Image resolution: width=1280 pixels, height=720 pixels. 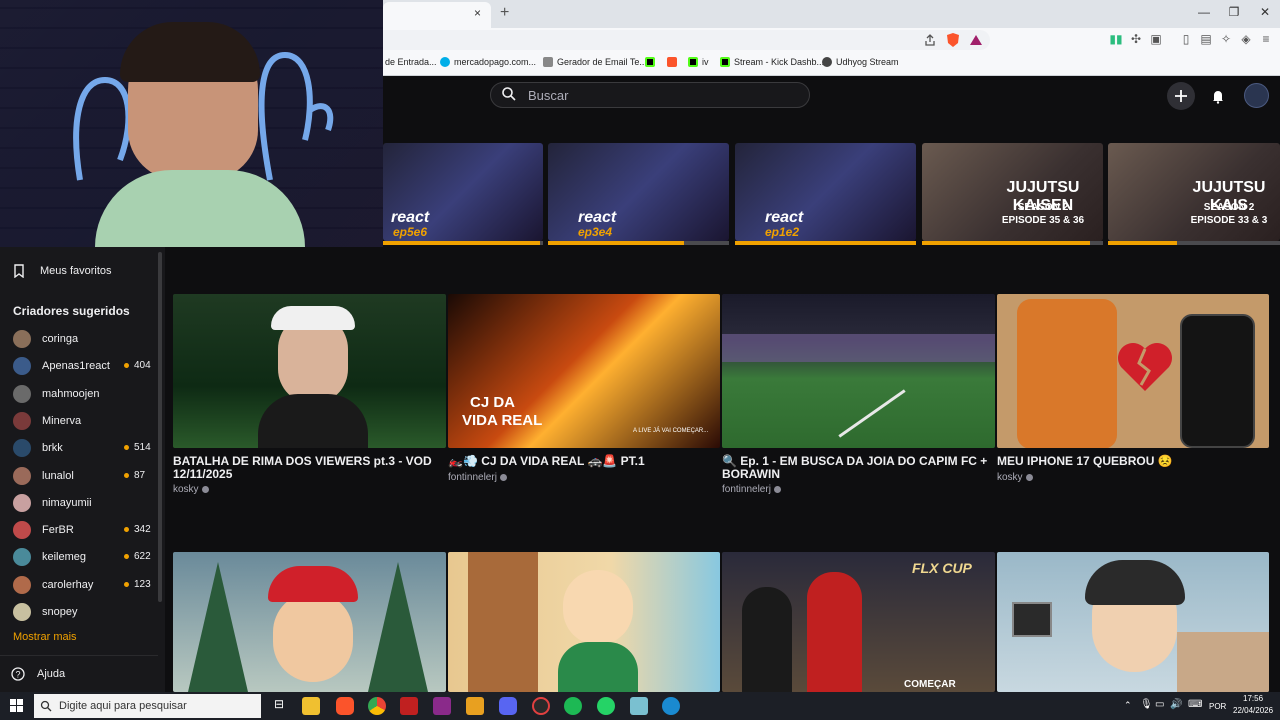 What do you see at coordinates (17, 706) in the screenshot?
I see `windows-start-icon` at bounding box center [17, 706].